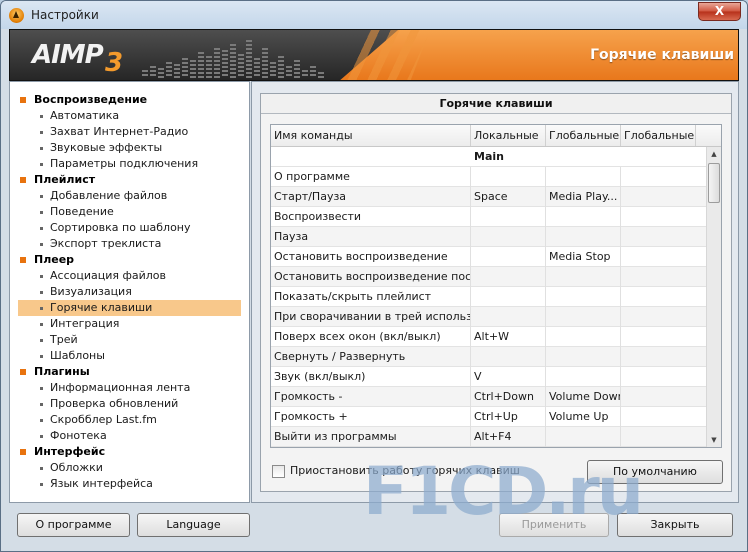 The width and height of the screenshot is (748, 552). Describe the element at coordinates (129, 372) in the screenshot. I see `tree-category: Плагины` at that location.